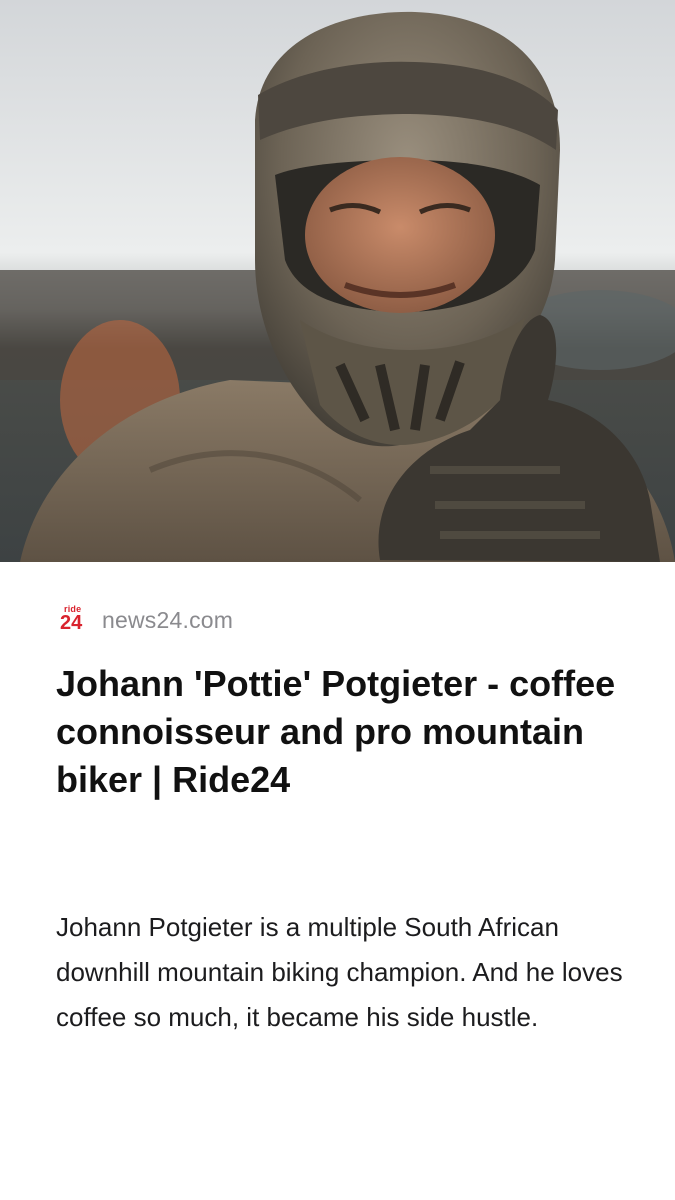 This screenshot has width=675, height=1200. What do you see at coordinates (168, 619) in the screenshot?
I see `source-domain: news24.com` at bounding box center [168, 619].